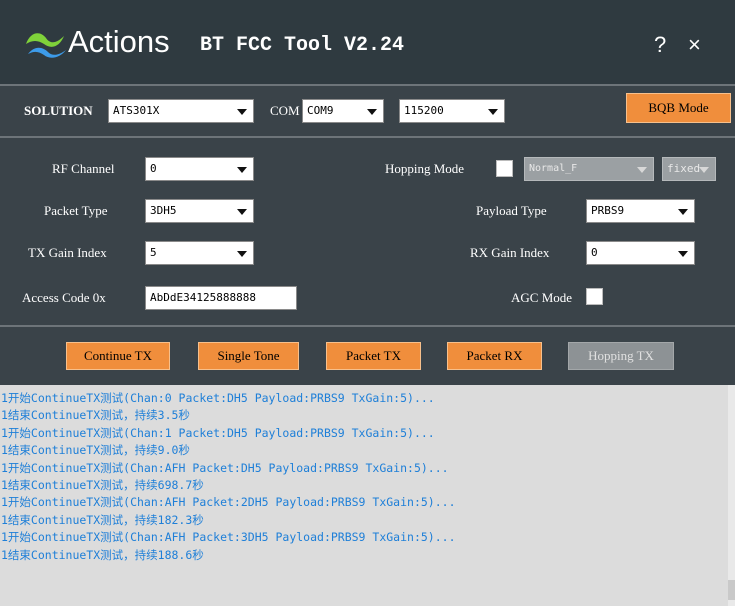  I want to click on access-code-label: Access Code 0x, so click(64, 297).